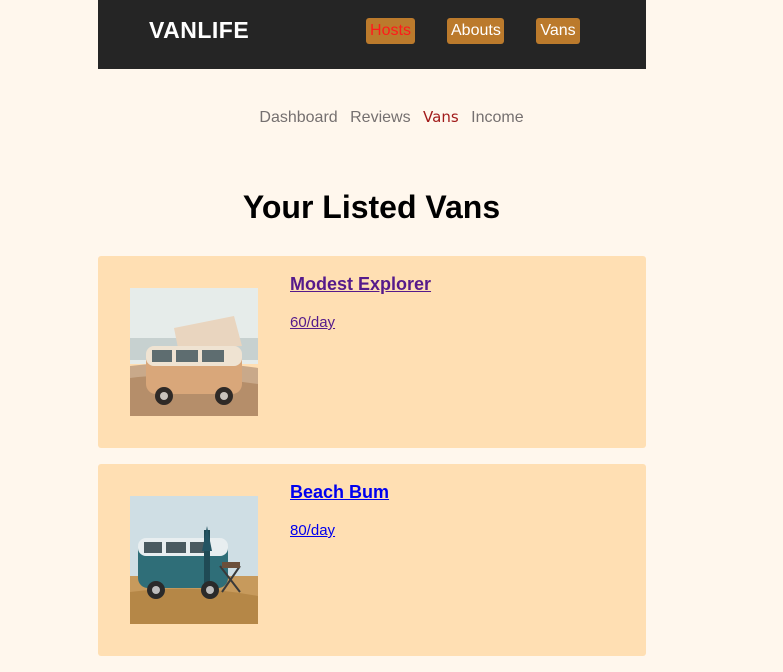  What do you see at coordinates (390, 31) in the screenshot?
I see `nav-link-hosts: Hosts` at bounding box center [390, 31].